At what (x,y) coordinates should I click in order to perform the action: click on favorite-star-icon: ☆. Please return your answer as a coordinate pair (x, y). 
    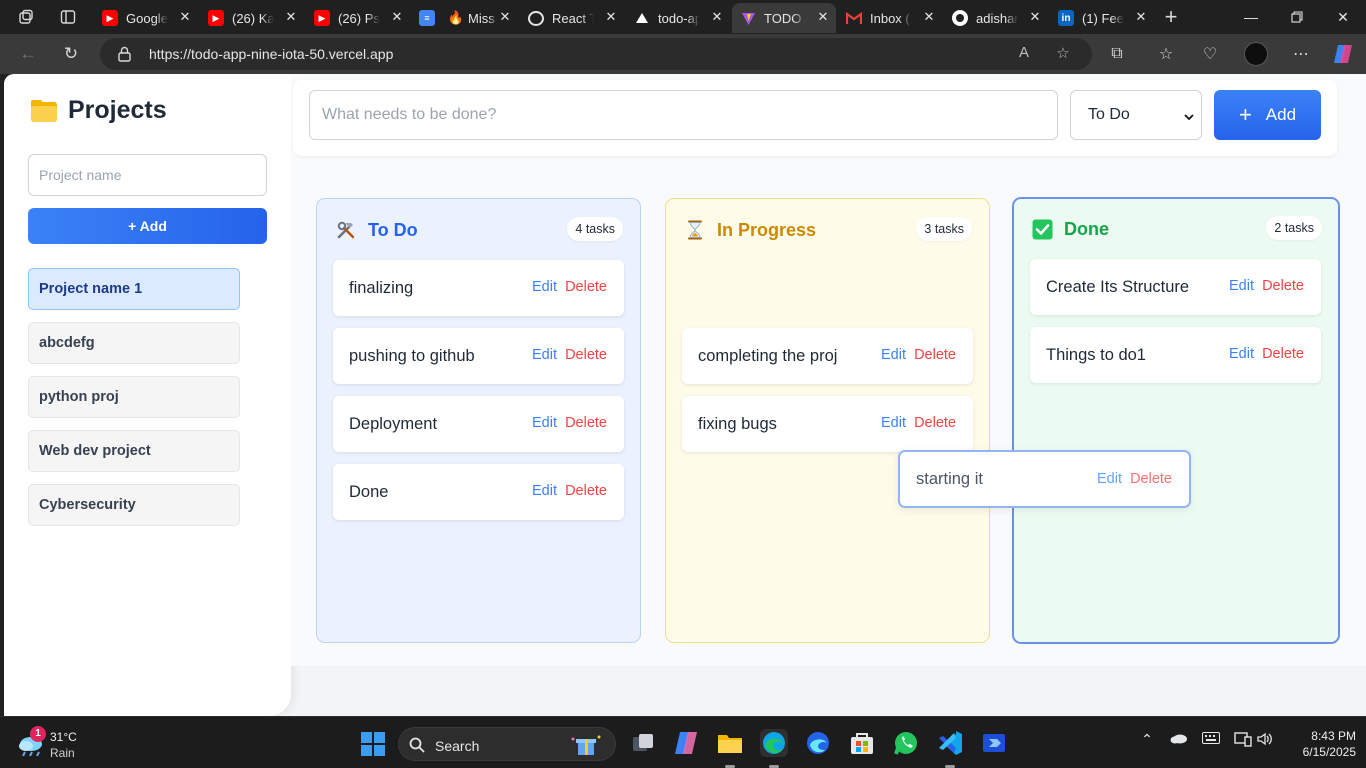
    Looking at the image, I should click on (1063, 54).